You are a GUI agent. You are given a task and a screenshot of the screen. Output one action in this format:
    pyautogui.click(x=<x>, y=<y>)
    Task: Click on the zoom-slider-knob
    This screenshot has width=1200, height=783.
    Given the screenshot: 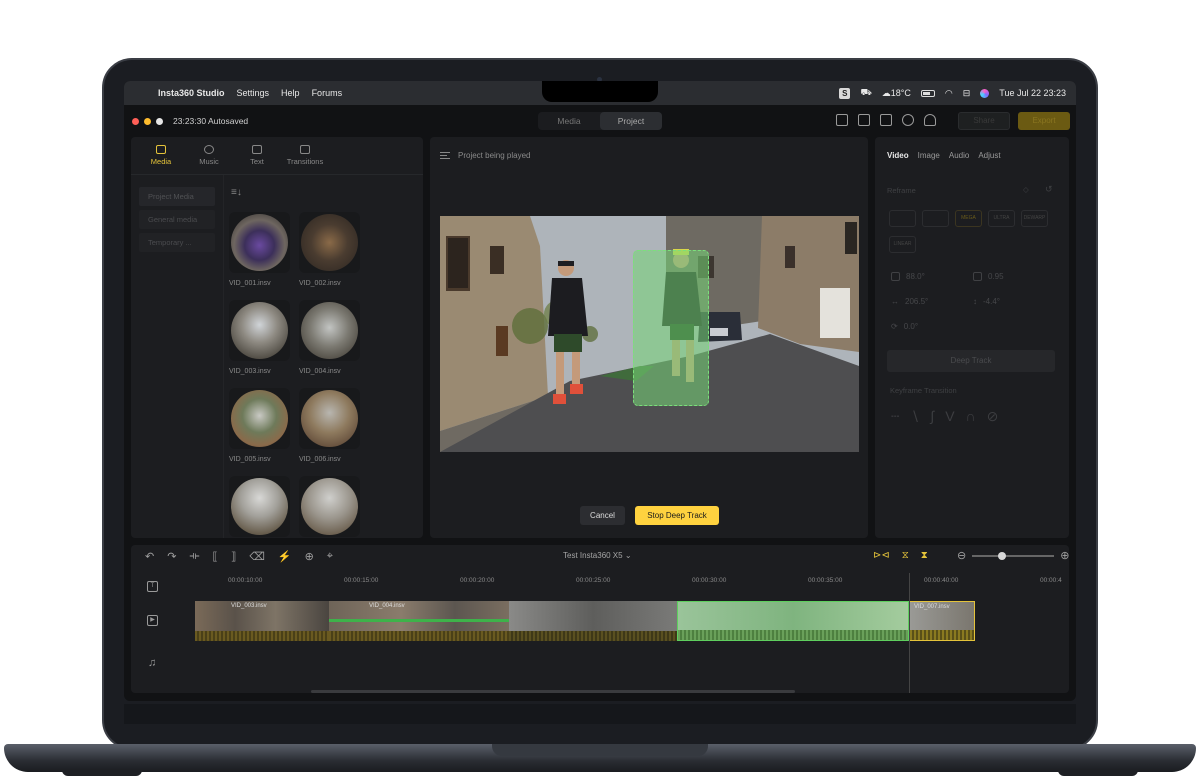 What is the action you would take?
    pyautogui.click(x=1002, y=555)
    